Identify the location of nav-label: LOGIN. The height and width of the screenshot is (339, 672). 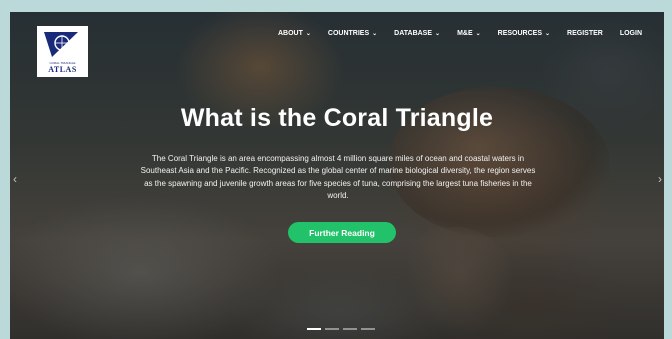
(630, 33).